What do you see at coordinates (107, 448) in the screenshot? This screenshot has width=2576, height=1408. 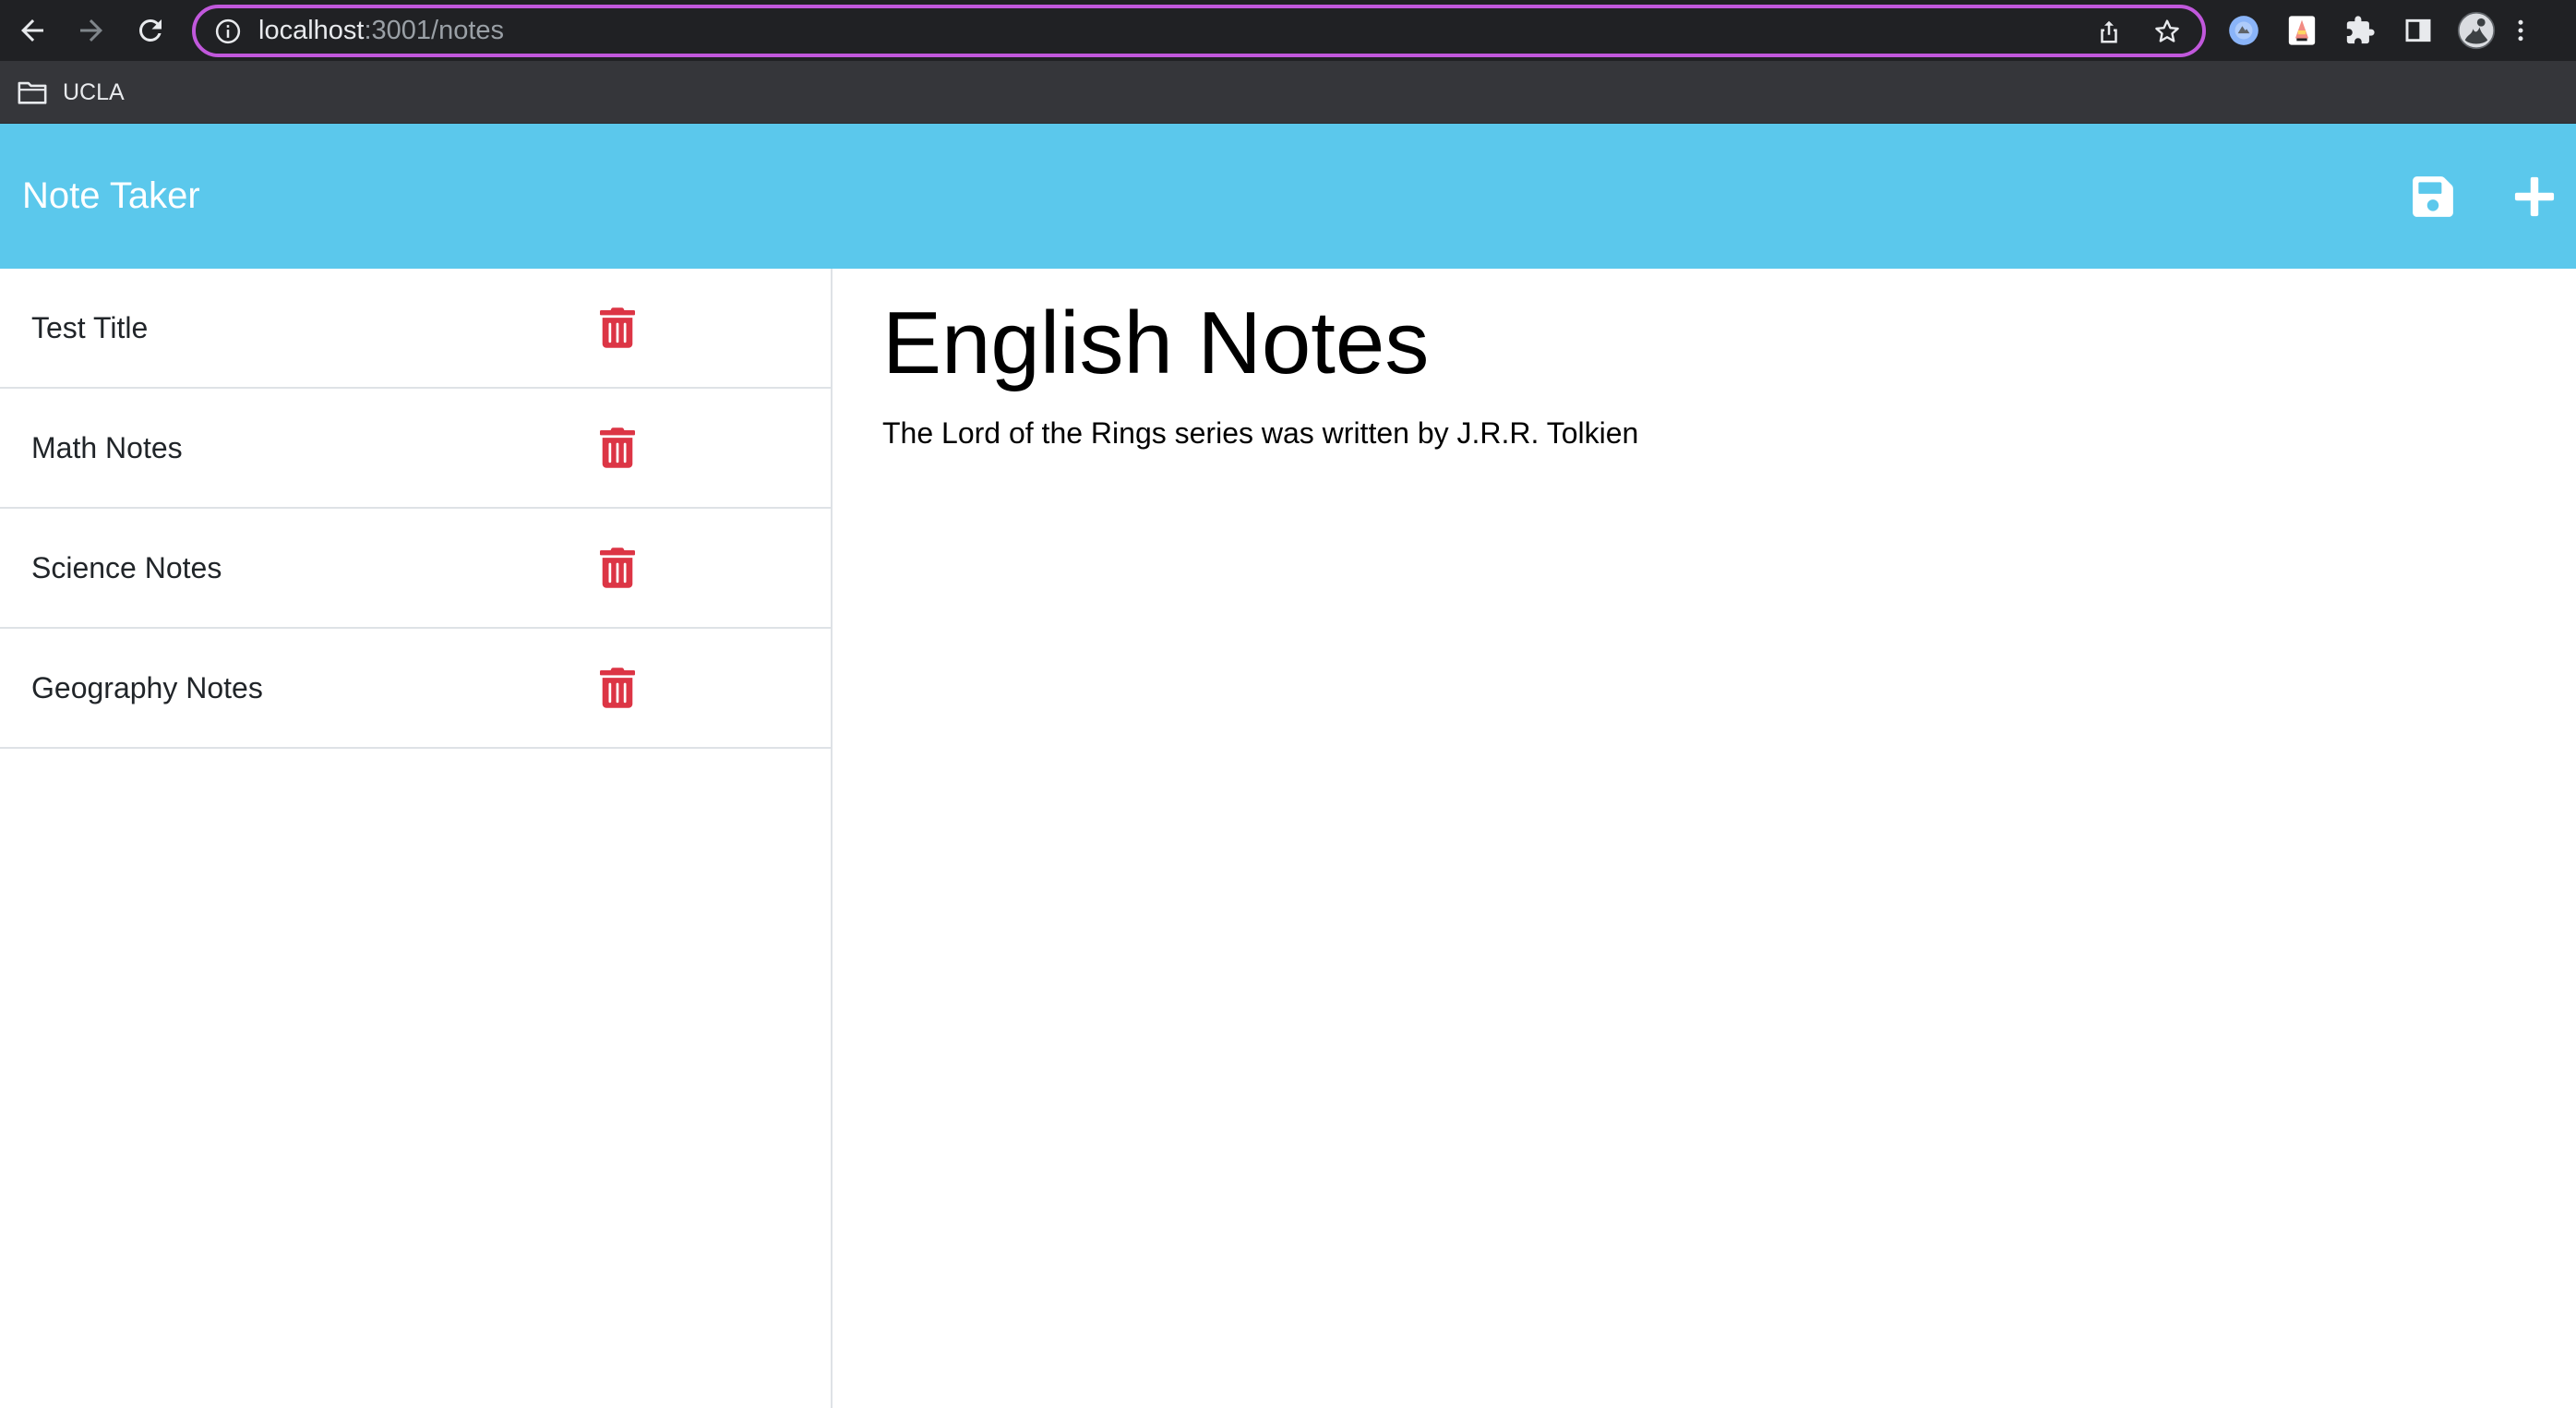 I see `note-title: Math Notes` at bounding box center [107, 448].